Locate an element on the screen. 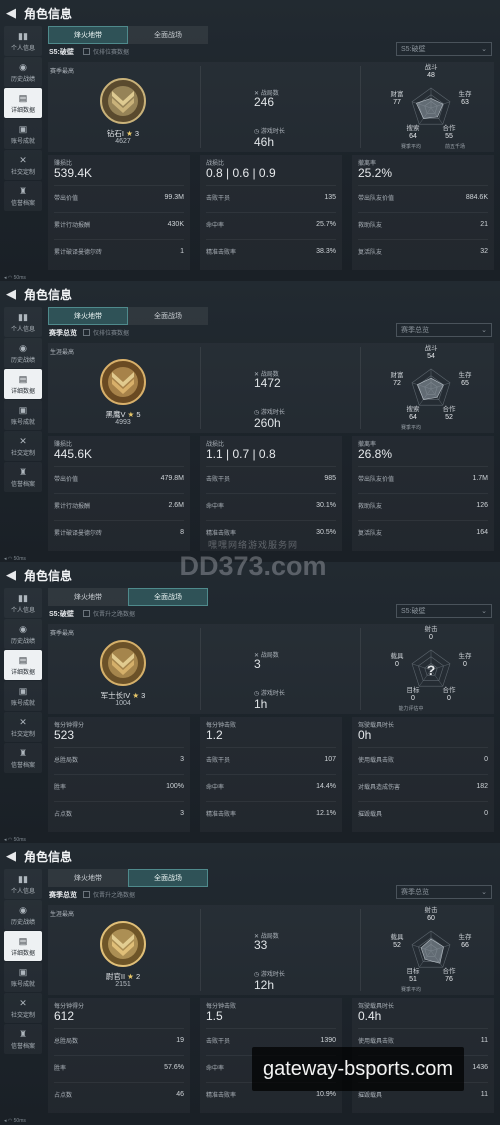 This screenshot has height=1125, width=500. season-label: 赛季总览 is located at coordinates (63, 895).